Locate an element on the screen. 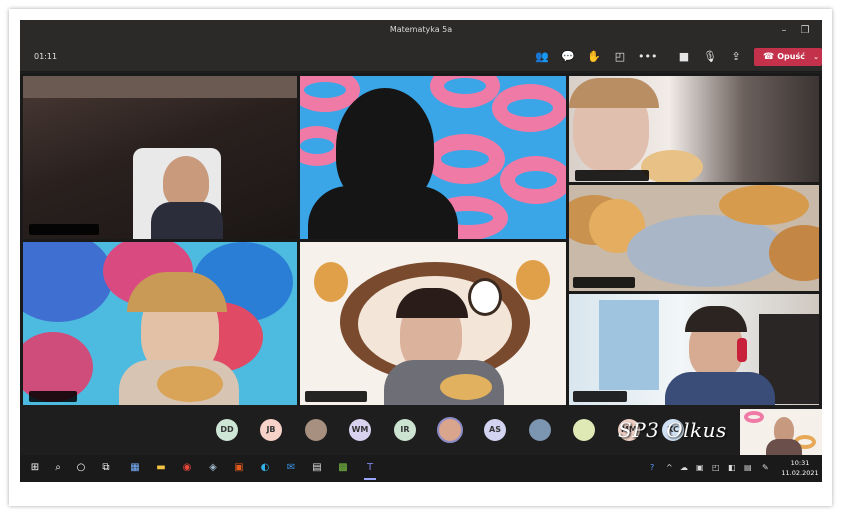 The width and height of the screenshot is (841, 515). camera-icon: ■ is located at coordinates (684, 57).